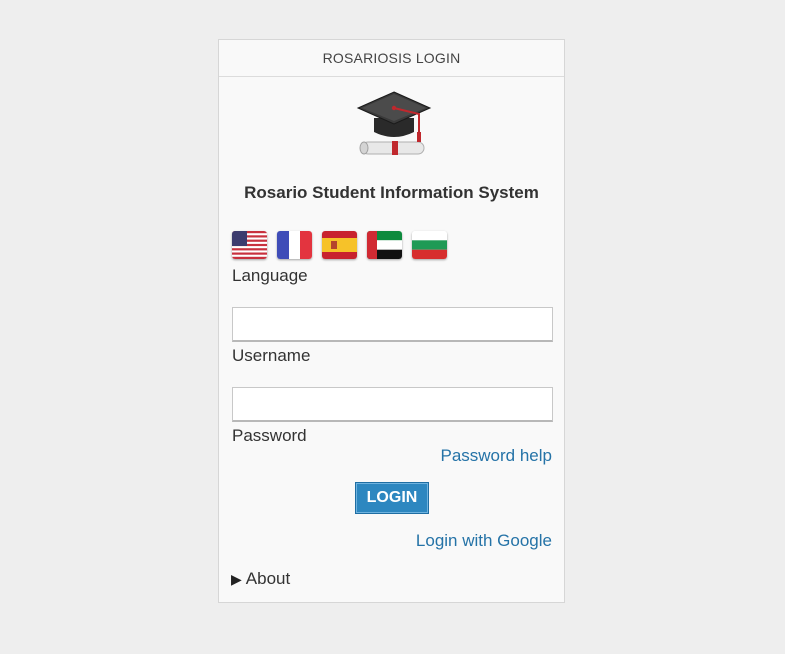  I want to click on us-flag-icon, so click(249, 245).